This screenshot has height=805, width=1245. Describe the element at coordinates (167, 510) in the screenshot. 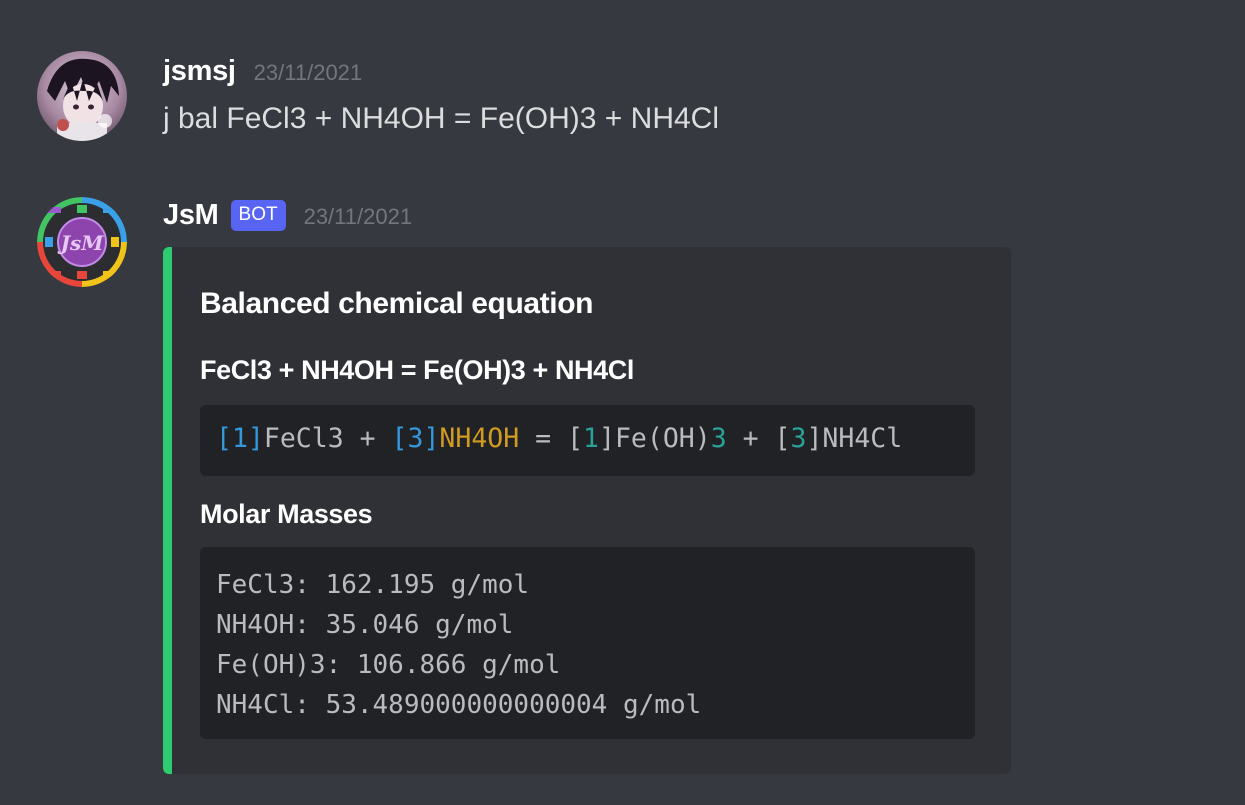

I see `embed-accent-bar` at that location.